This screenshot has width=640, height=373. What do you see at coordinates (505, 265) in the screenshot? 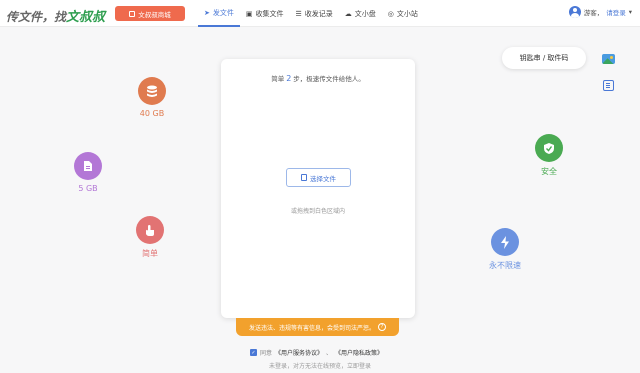
I see `feature-label: 永不限速` at bounding box center [505, 265].